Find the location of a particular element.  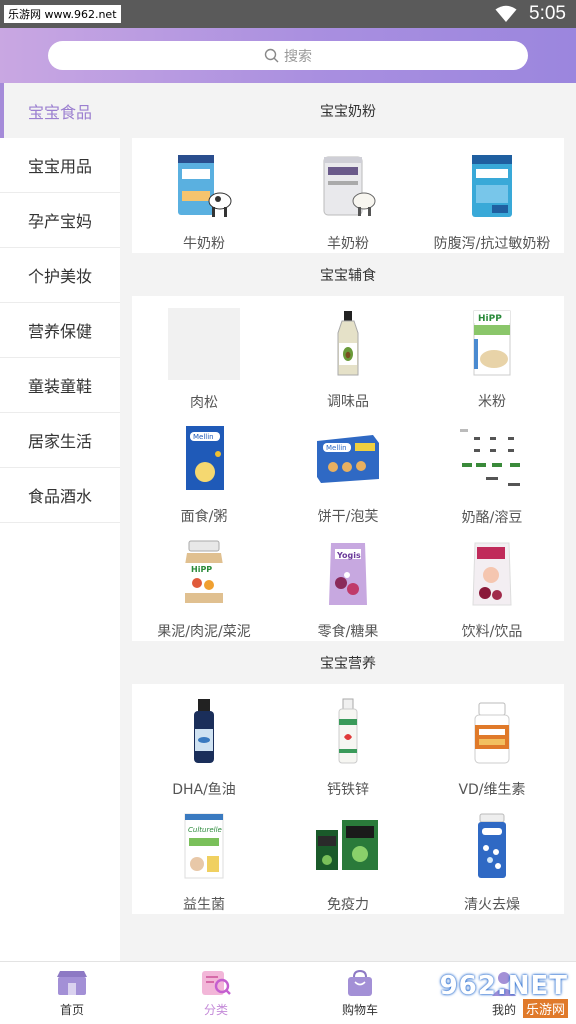

category-item-cow-milk: 牛奶粉 is located at coordinates (204, 195).